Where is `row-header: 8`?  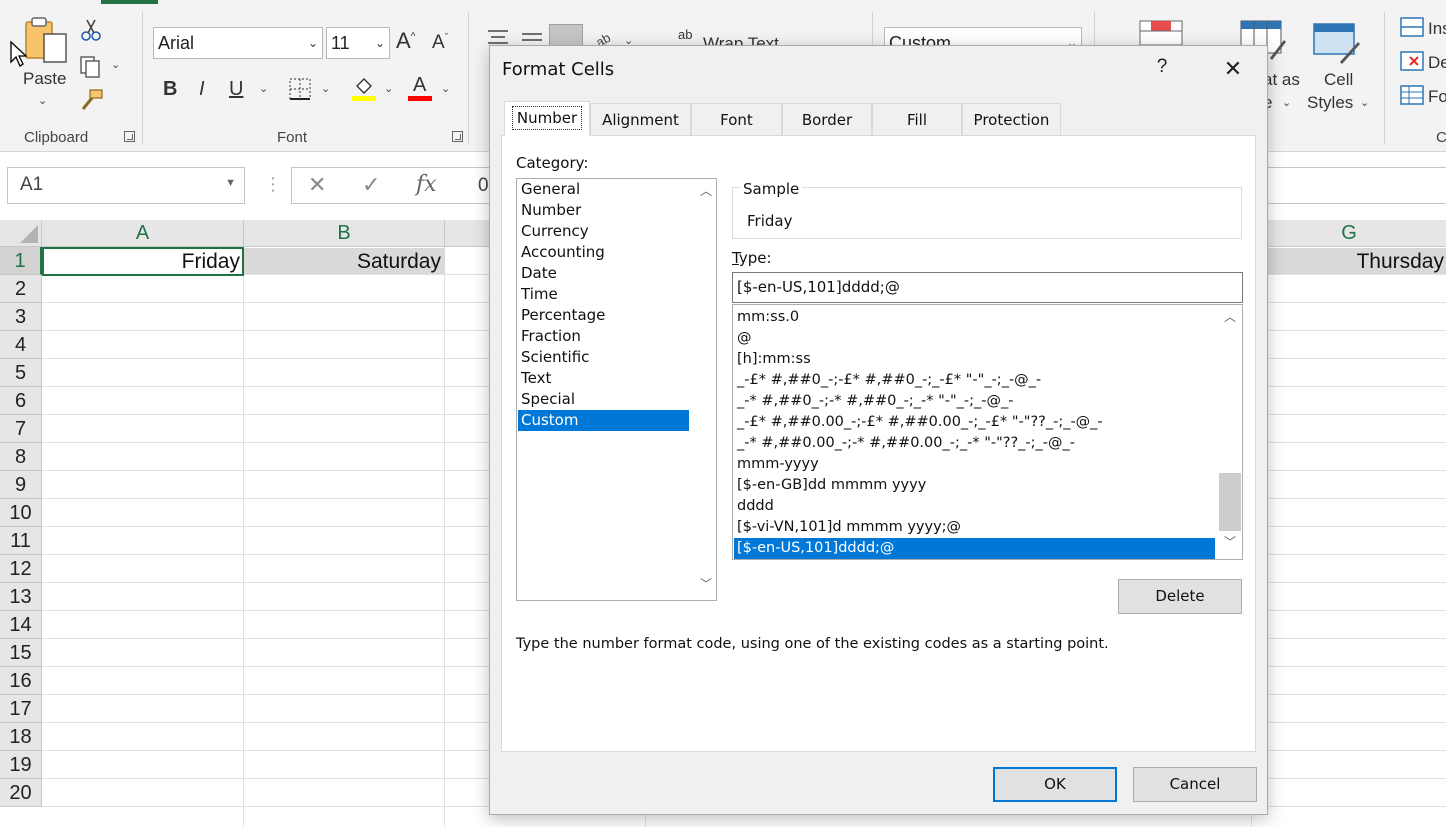 row-header: 8 is located at coordinates (21, 457).